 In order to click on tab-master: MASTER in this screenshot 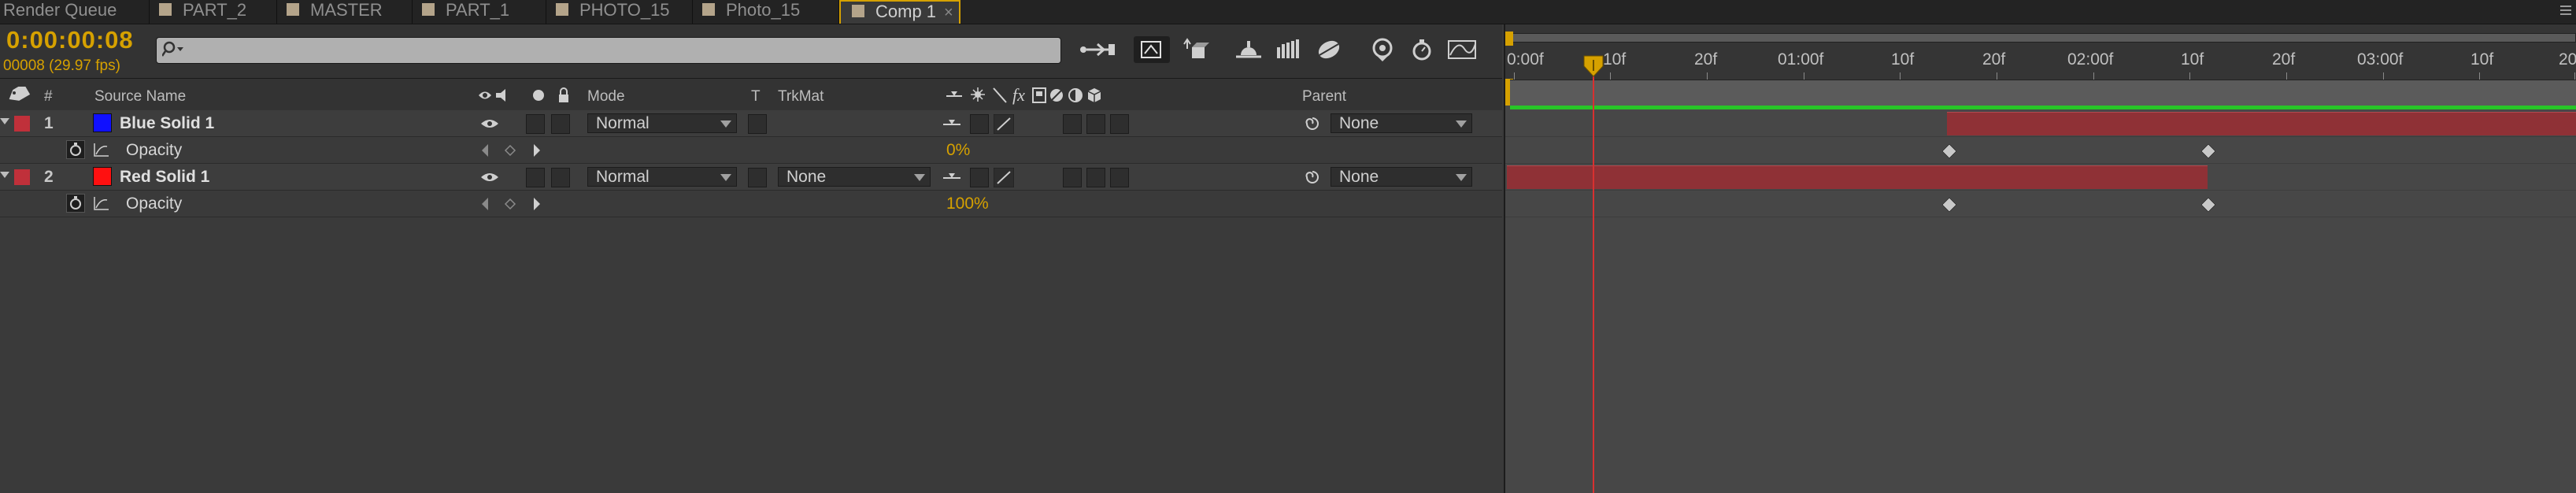, I will do `click(345, 12)`.